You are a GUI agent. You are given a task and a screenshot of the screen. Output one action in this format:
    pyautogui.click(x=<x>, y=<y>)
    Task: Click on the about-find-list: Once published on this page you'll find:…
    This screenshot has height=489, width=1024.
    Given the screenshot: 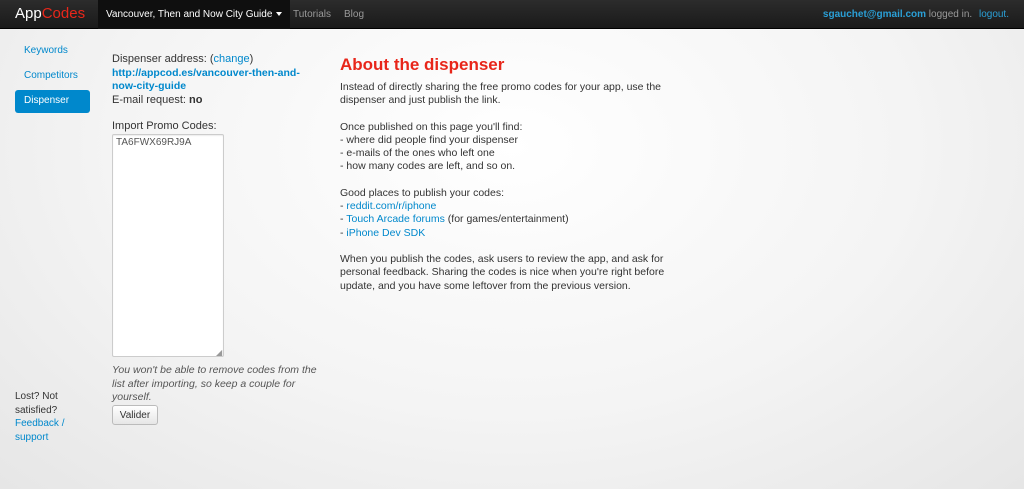 What is the action you would take?
    pyautogui.click(x=510, y=147)
    